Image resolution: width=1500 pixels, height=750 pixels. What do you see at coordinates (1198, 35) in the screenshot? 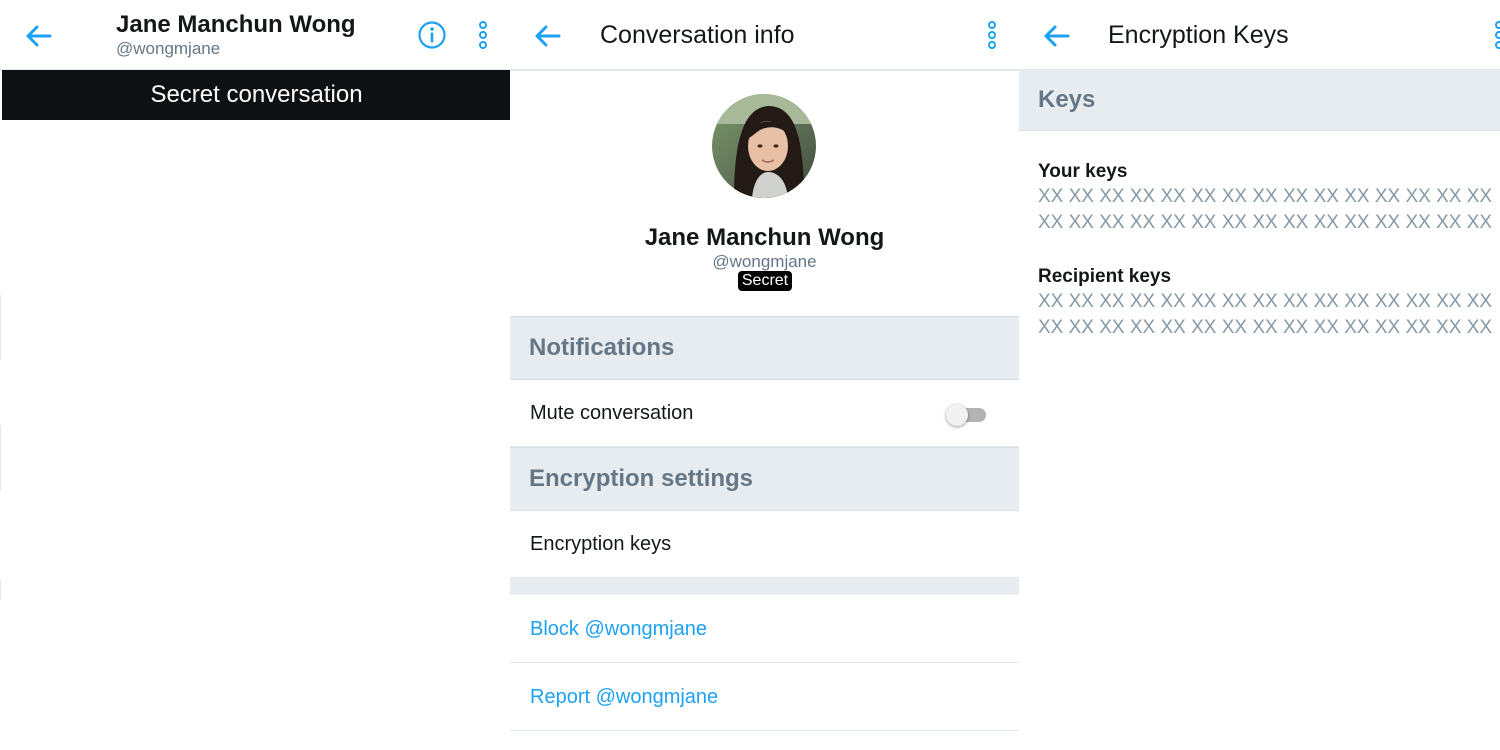
I see `page-title: Encryption Keys` at bounding box center [1198, 35].